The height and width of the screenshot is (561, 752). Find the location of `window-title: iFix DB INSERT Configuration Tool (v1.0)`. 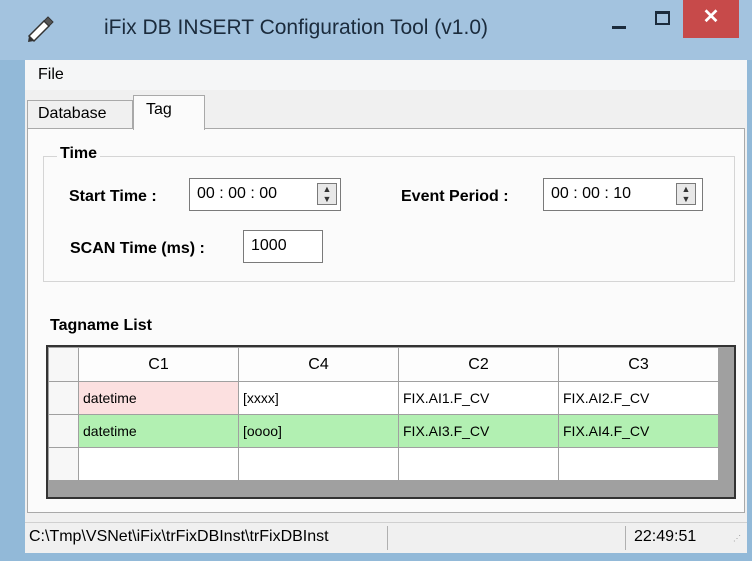

window-title: iFix DB INSERT Configuration Tool (v1.0) is located at coordinates (296, 27).